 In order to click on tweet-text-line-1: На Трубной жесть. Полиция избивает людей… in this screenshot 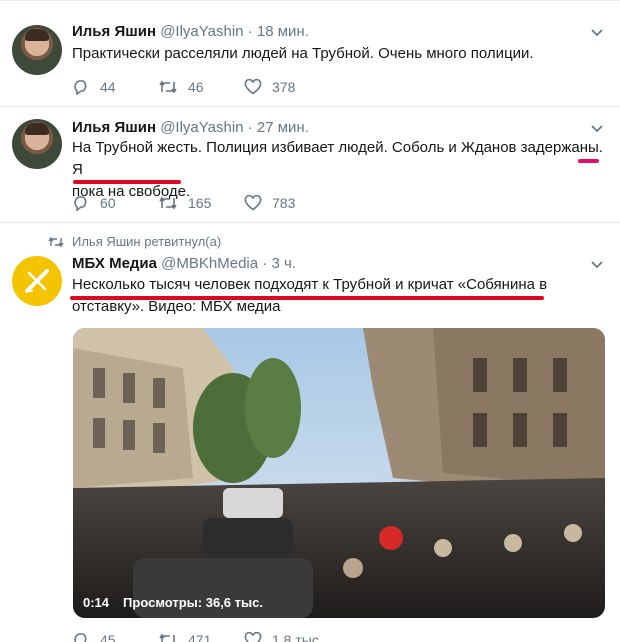, I will do `click(337, 158)`.